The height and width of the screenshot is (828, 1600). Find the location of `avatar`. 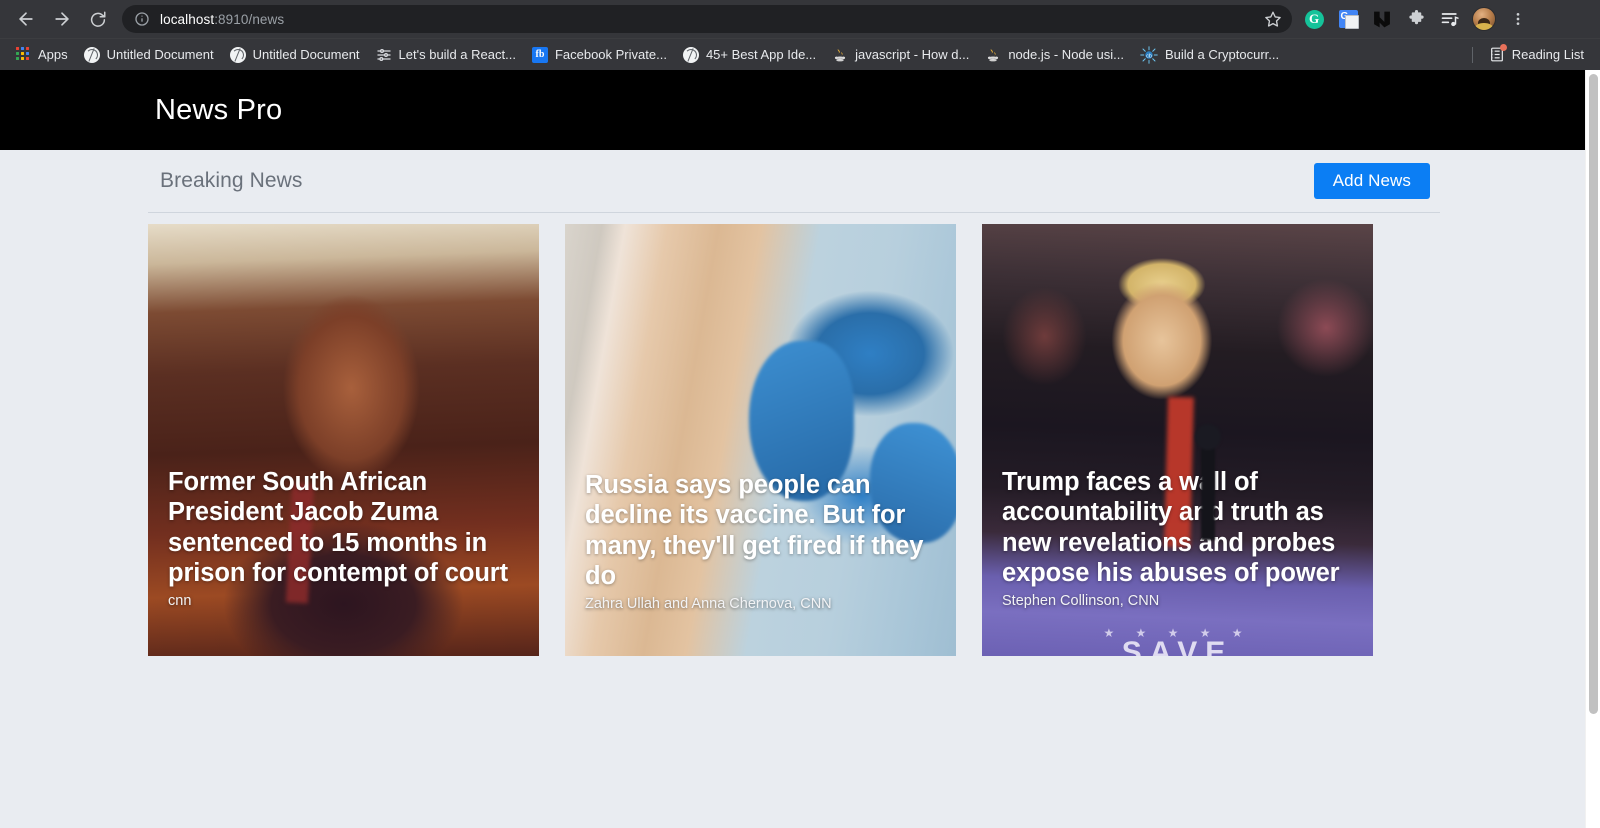

avatar is located at coordinates (1484, 19).